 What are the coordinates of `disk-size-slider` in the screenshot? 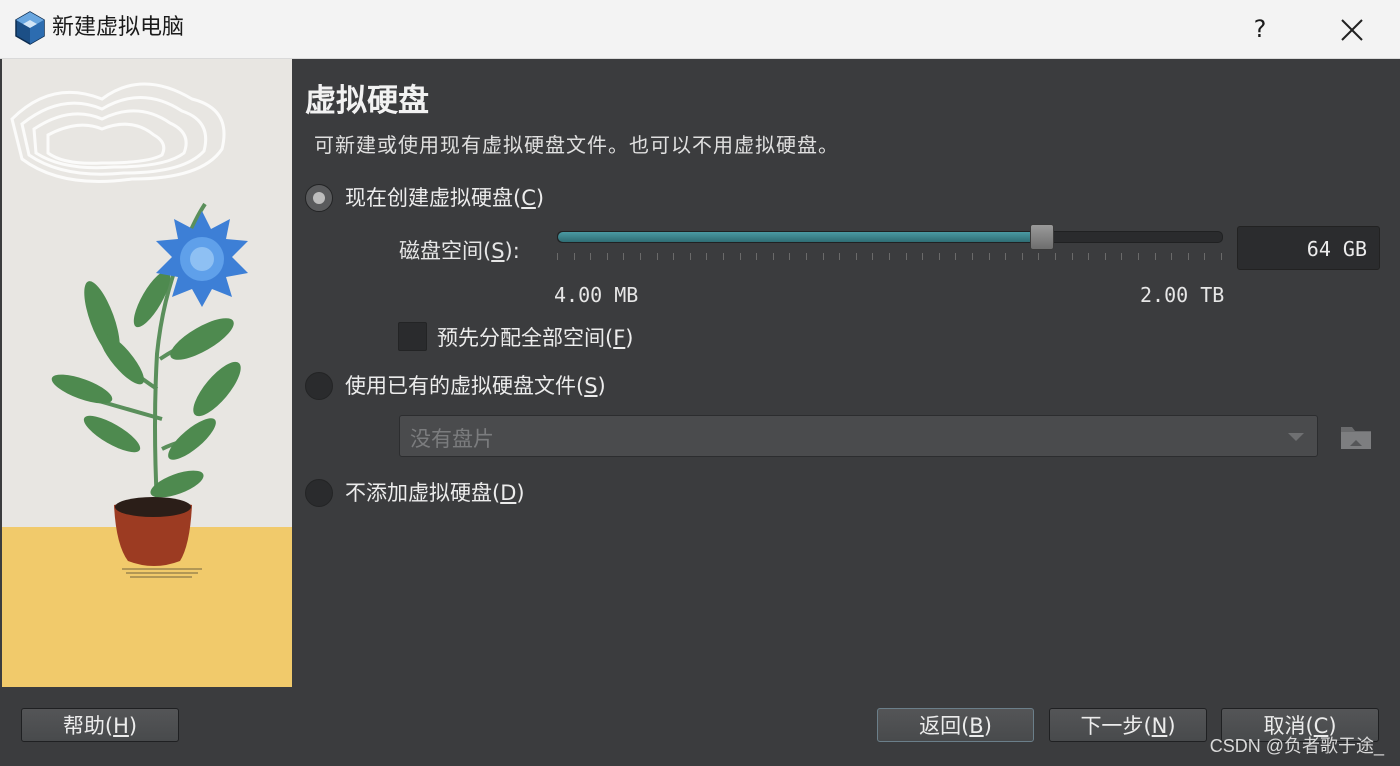 It's located at (890, 237).